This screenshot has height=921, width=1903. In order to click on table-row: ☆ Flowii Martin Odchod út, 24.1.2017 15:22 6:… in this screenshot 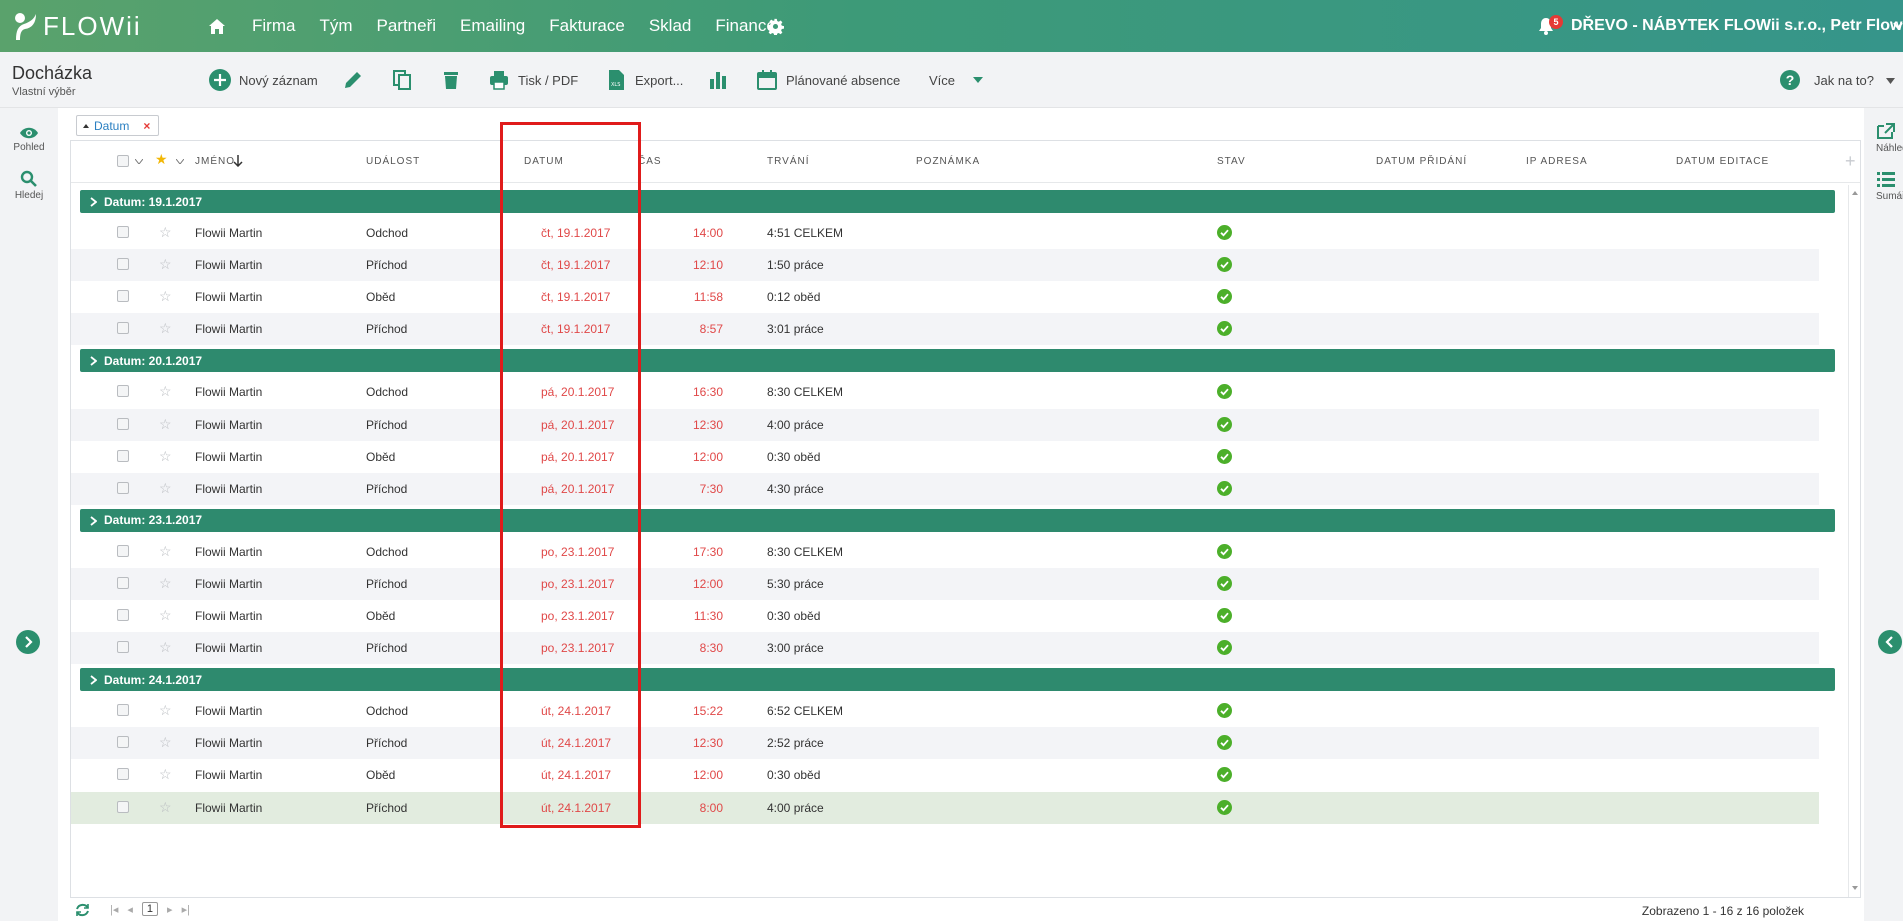, I will do `click(945, 711)`.